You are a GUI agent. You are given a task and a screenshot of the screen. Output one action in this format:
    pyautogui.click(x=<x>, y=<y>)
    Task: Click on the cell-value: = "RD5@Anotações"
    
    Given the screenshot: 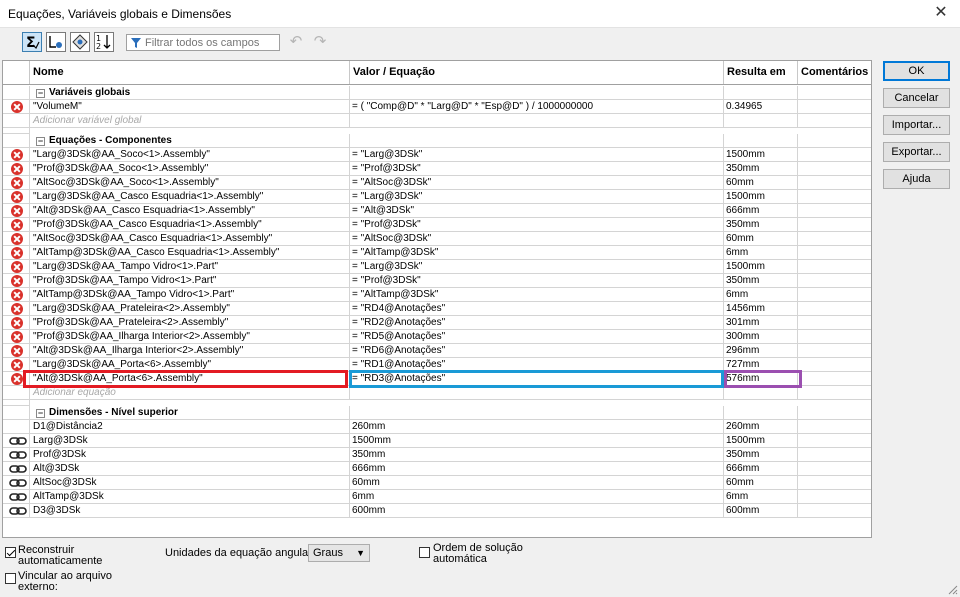 What is the action you would take?
    pyautogui.click(x=537, y=337)
    